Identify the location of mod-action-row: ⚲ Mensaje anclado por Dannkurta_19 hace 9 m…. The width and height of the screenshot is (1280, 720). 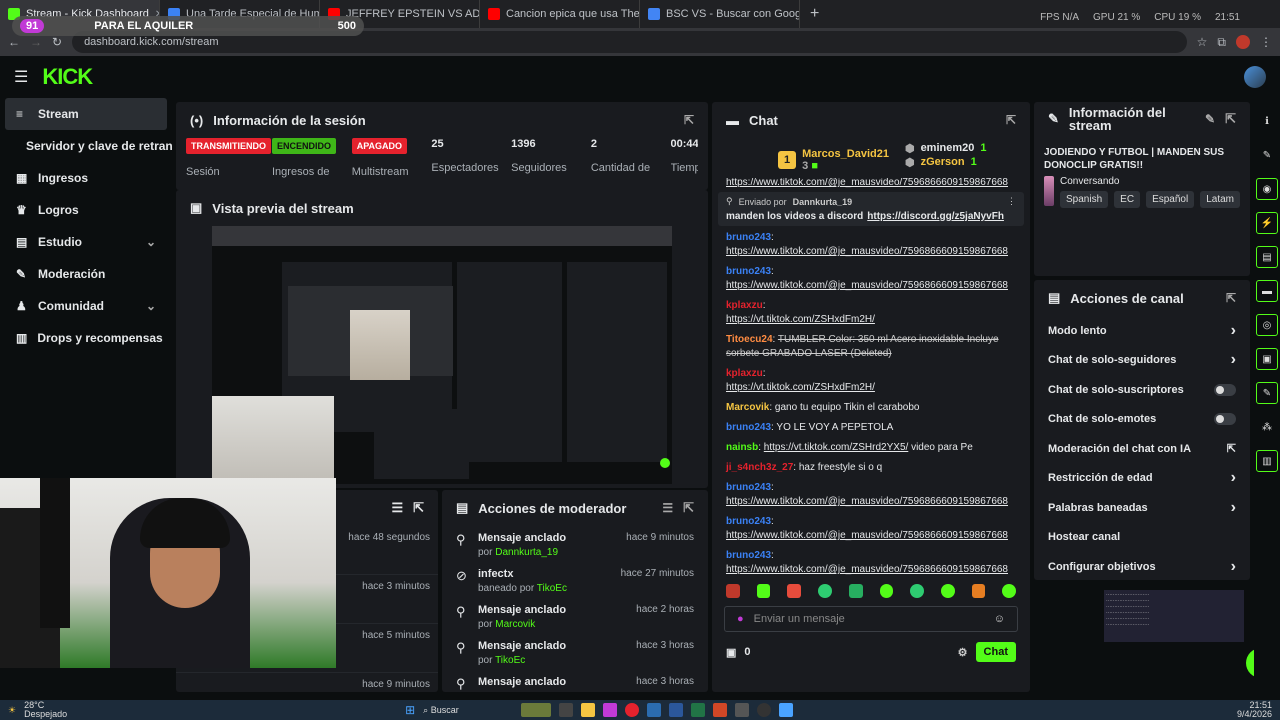
(575, 544).